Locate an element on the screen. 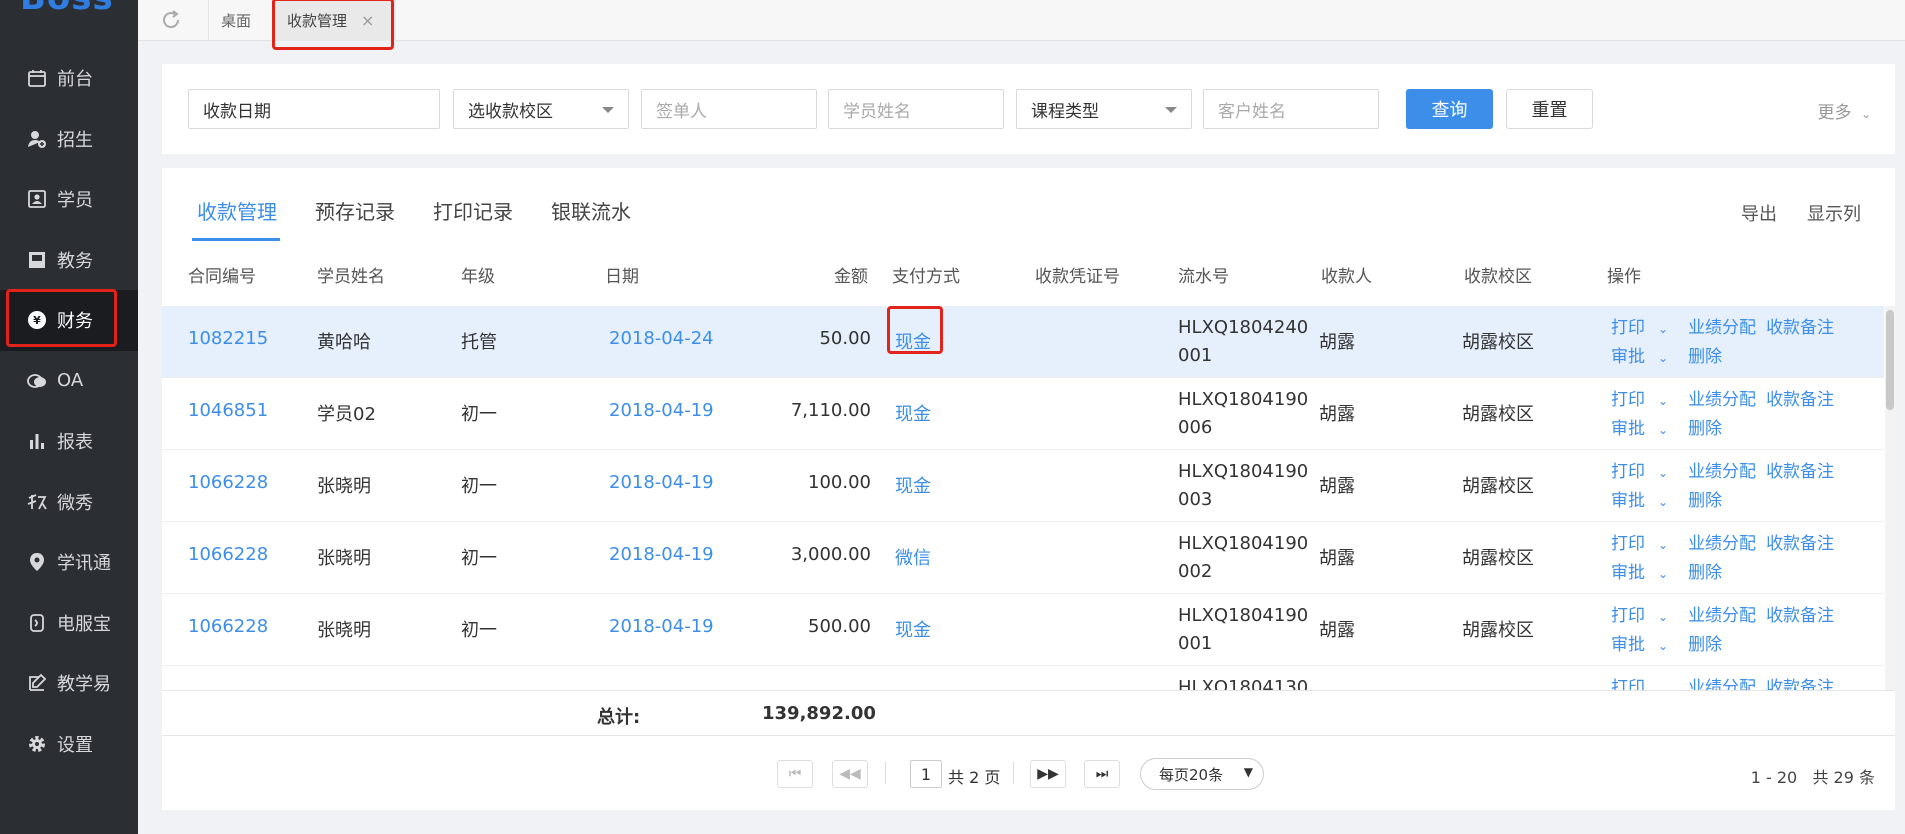  customer-name-input: 客户姓名 is located at coordinates (1291, 109).